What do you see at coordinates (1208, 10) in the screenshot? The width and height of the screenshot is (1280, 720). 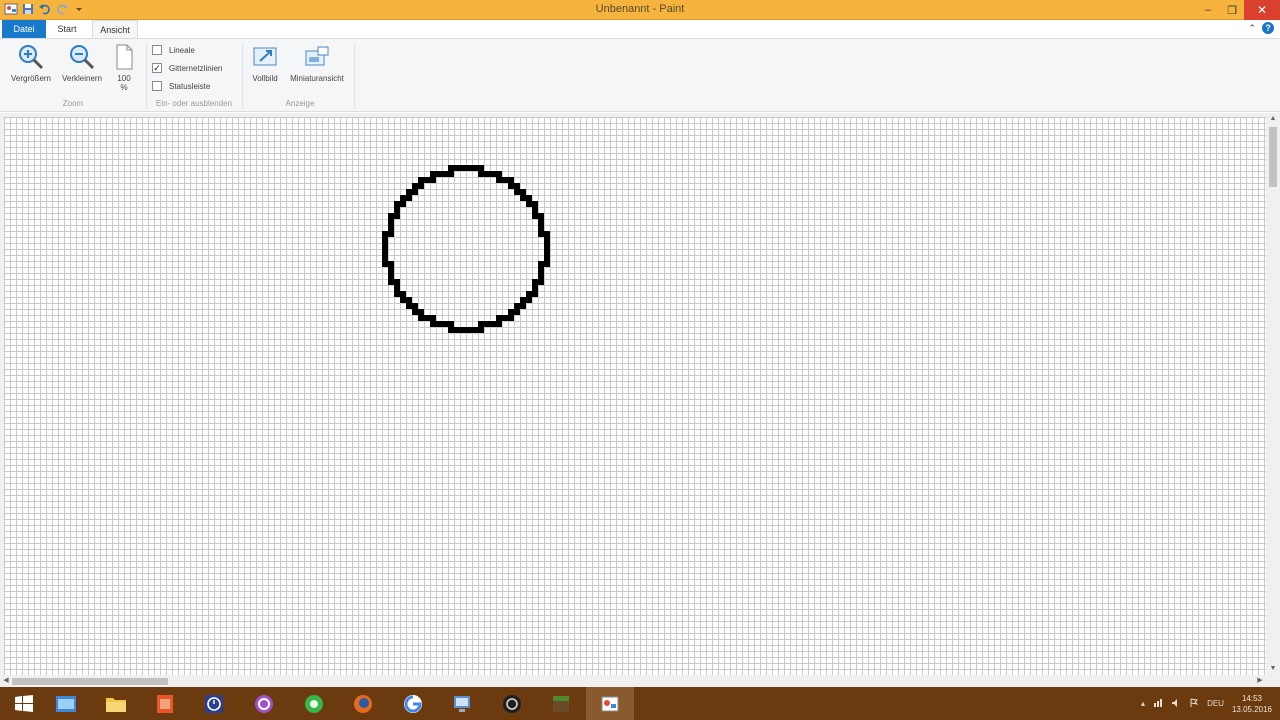 I see `minimize-button: –` at bounding box center [1208, 10].